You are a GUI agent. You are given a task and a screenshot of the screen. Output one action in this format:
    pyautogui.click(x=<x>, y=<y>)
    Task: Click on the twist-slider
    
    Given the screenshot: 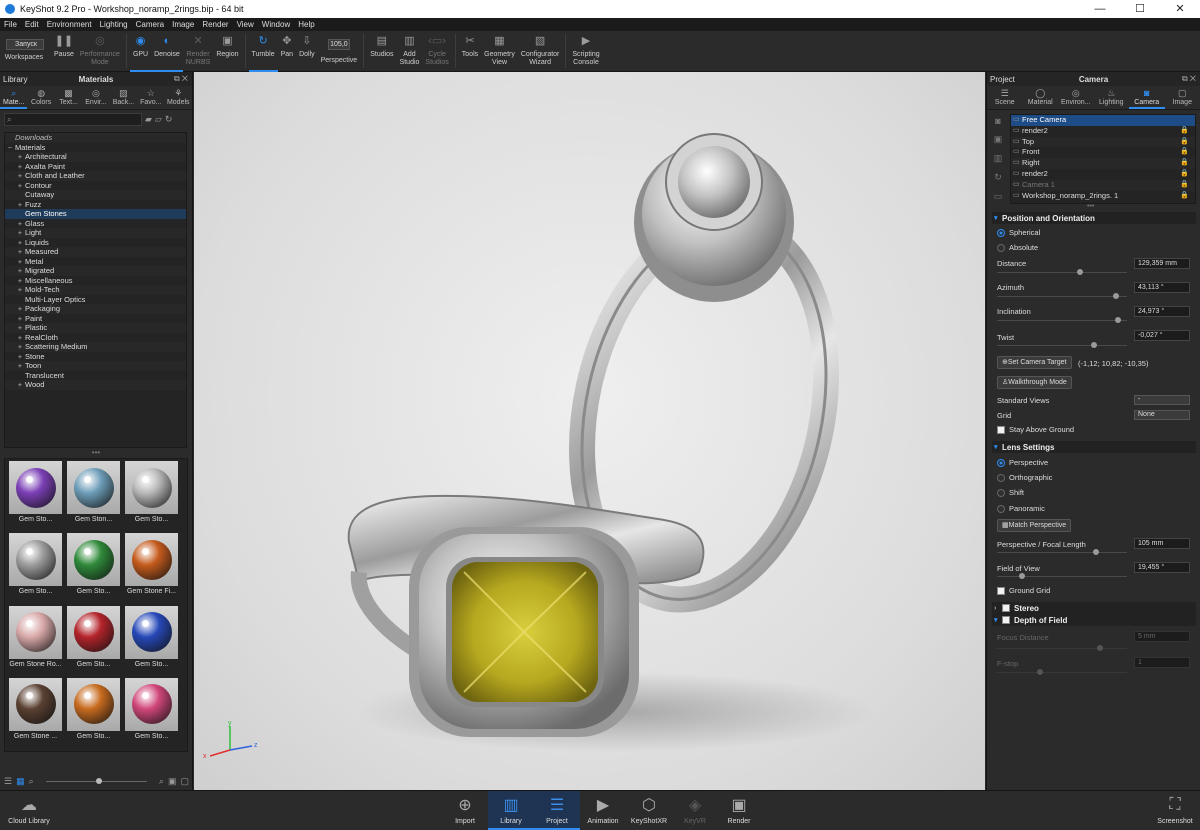 What is the action you would take?
    pyautogui.click(x=1062, y=345)
    